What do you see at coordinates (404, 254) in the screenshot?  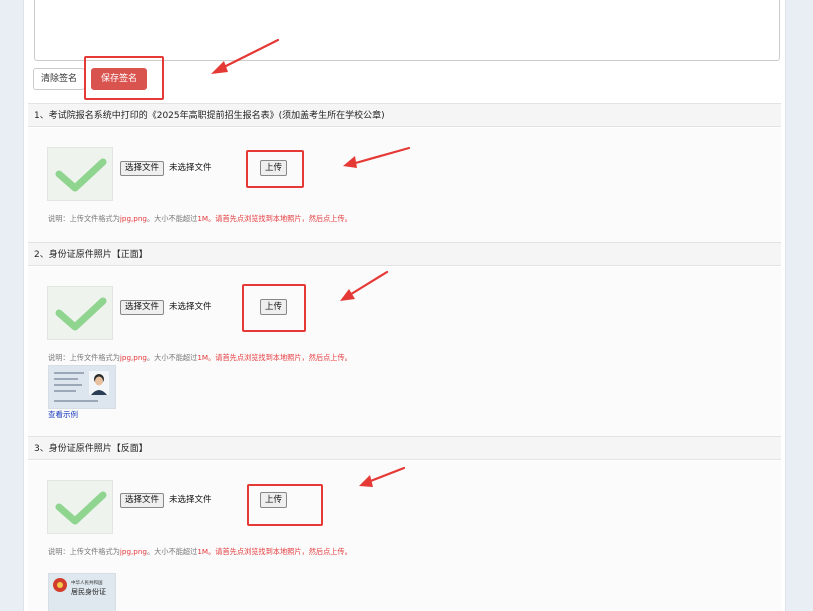 I see `section-2-title: 2、身份证原件照片【正面】` at bounding box center [404, 254].